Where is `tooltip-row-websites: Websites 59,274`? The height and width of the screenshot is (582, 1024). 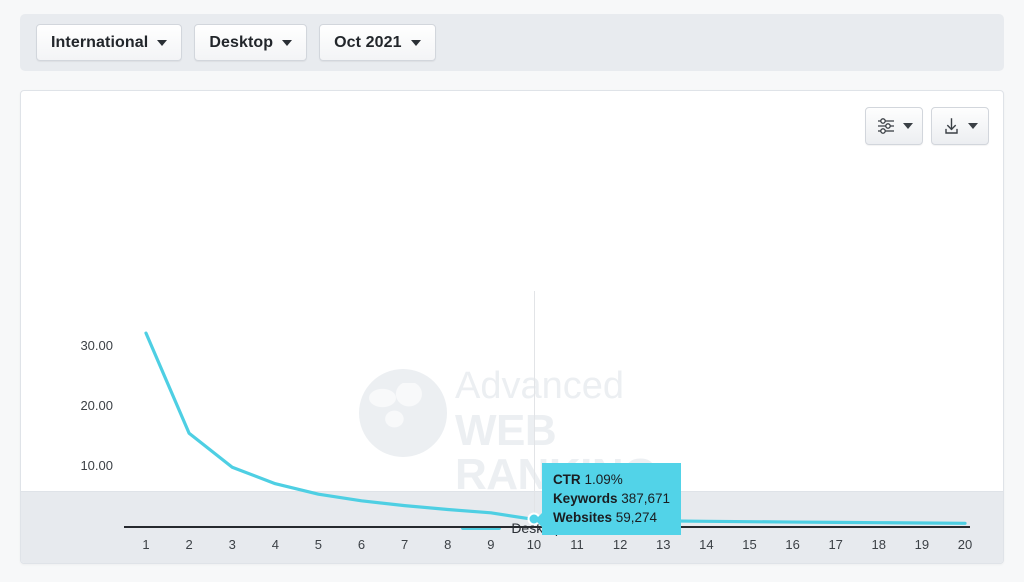 tooltip-row-websites: Websites 59,274 is located at coordinates (611, 517).